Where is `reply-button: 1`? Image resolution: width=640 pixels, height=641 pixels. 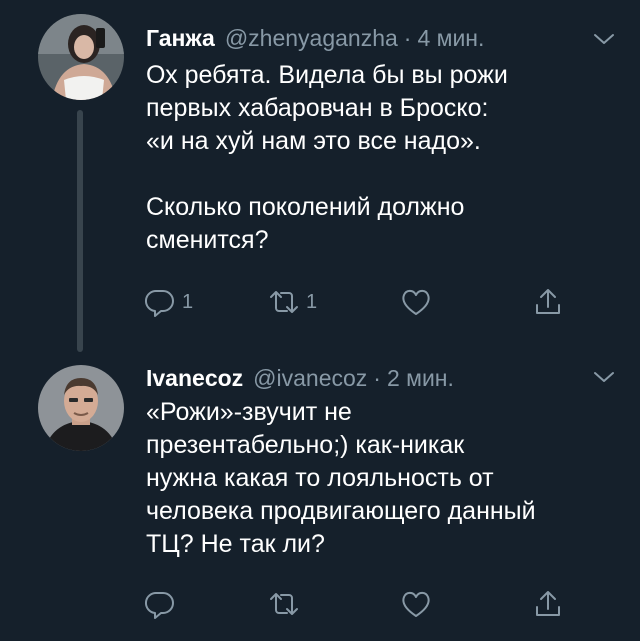
reply-button: 1 is located at coordinates (168, 302).